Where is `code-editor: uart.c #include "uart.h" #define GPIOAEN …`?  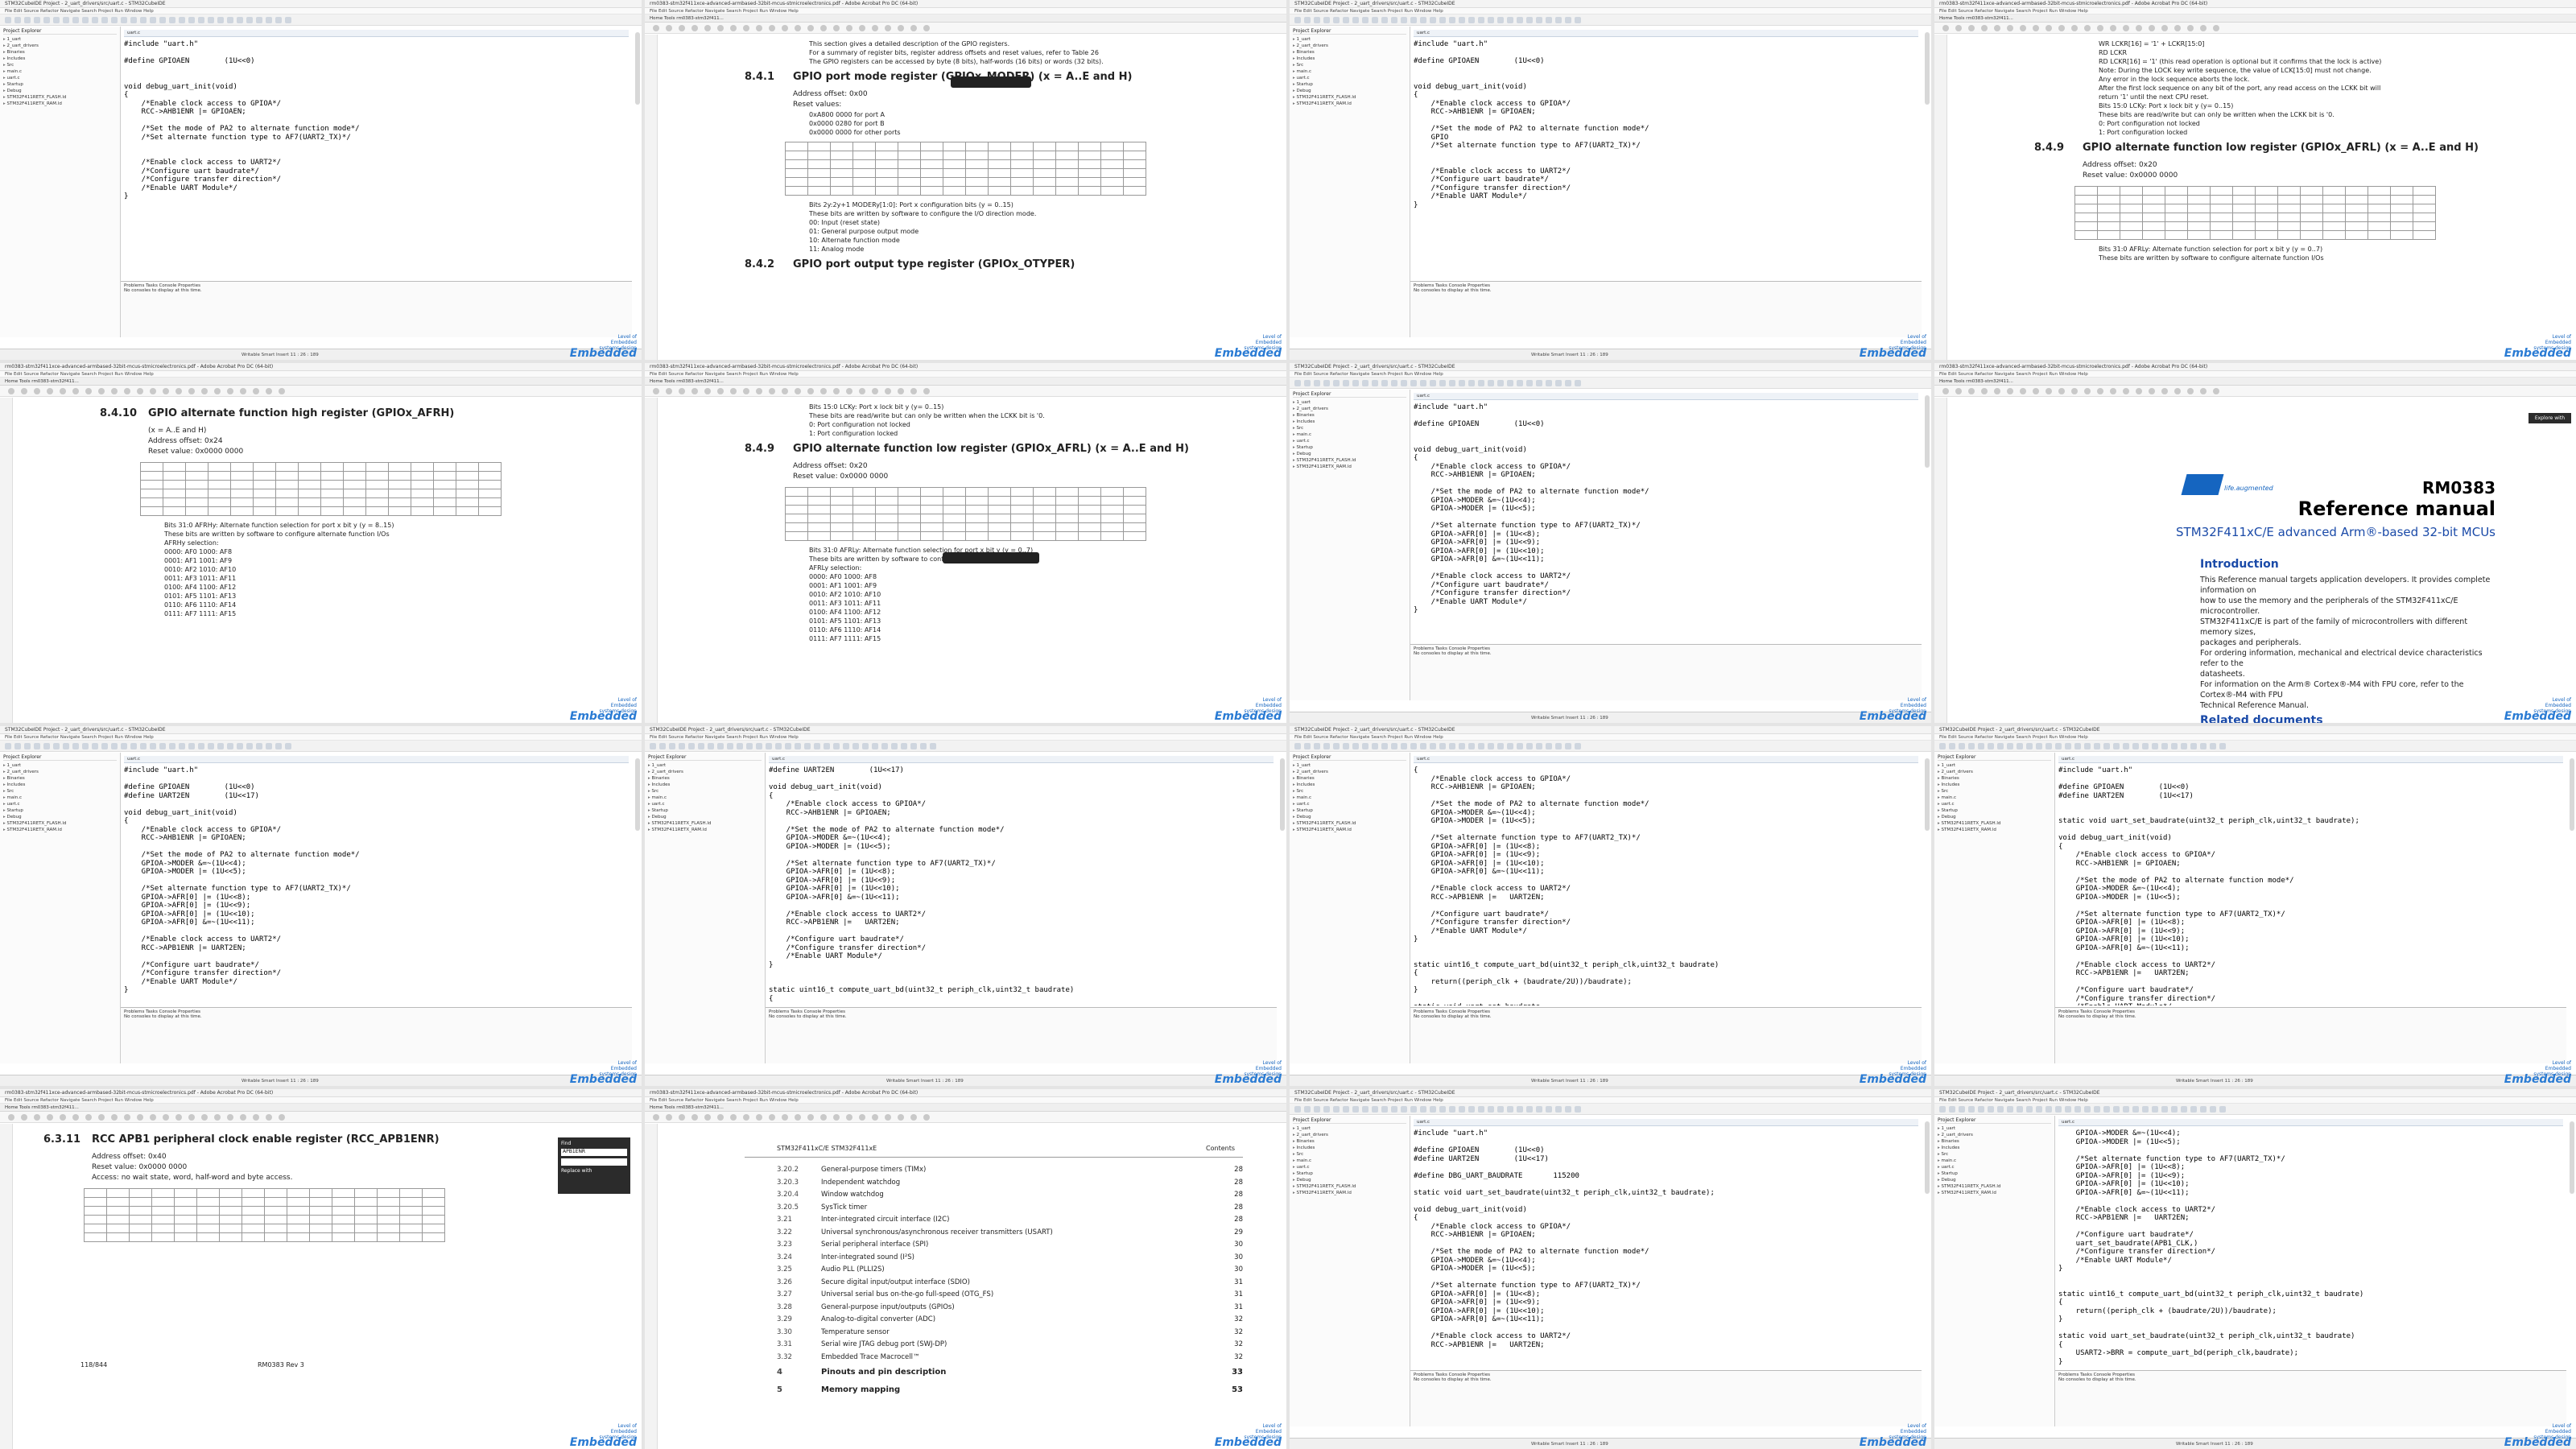
code-editor: uart.c #include "uart.h" #define GPIOAEN … is located at coordinates (376, 879).